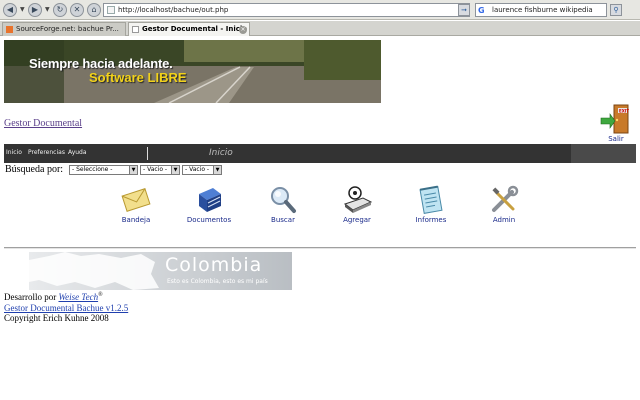 The width and height of the screenshot is (640, 400). What do you see at coordinates (221, 153) in the screenshot?
I see `current-section-title: Inicio` at bounding box center [221, 153].